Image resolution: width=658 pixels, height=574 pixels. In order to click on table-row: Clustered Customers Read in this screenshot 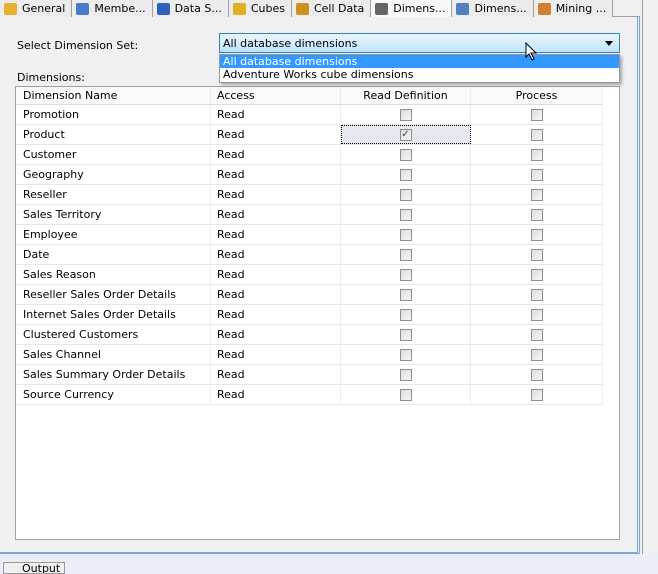, I will do `click(309, 335)`.